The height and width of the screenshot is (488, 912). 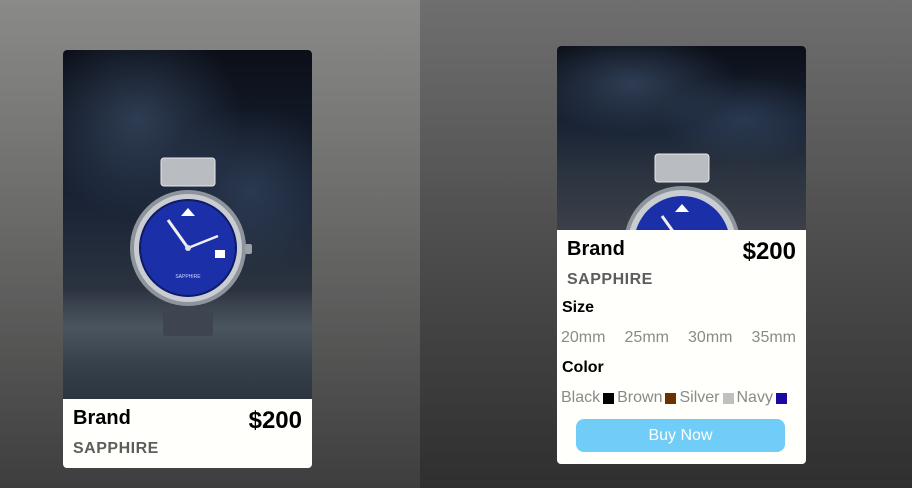 What do you see at coordinates (682, 191) in the screenshot?
I see `watch-illustration` at bounding box center [682, 191].